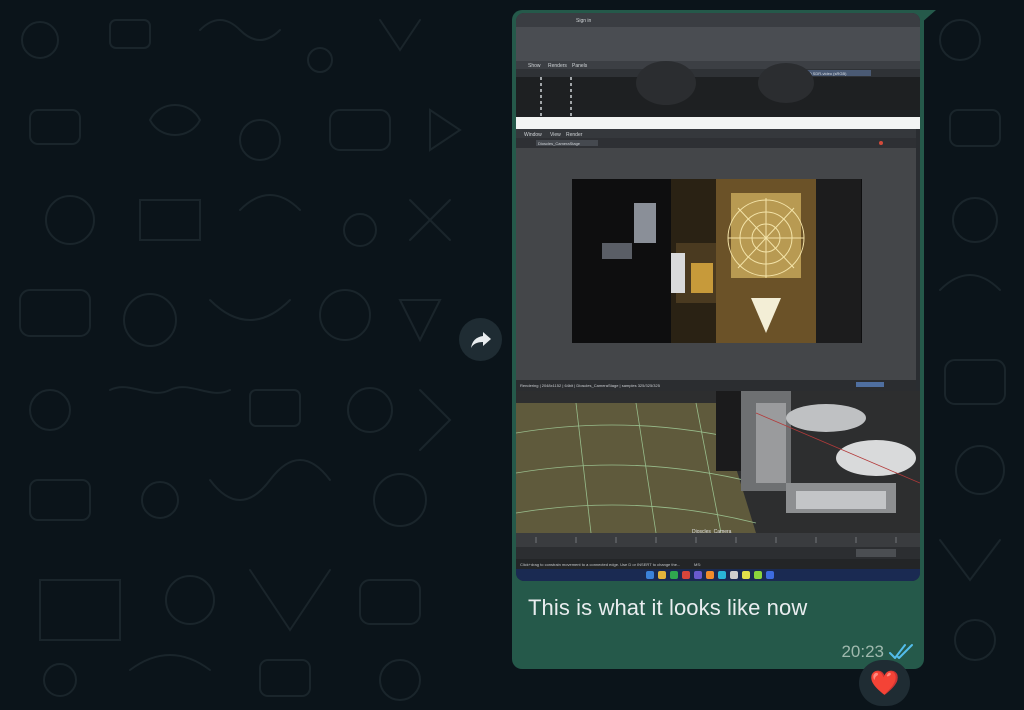 The image size is (1024, 710). I want to click on double-check-read-icon, so click(901, 651).